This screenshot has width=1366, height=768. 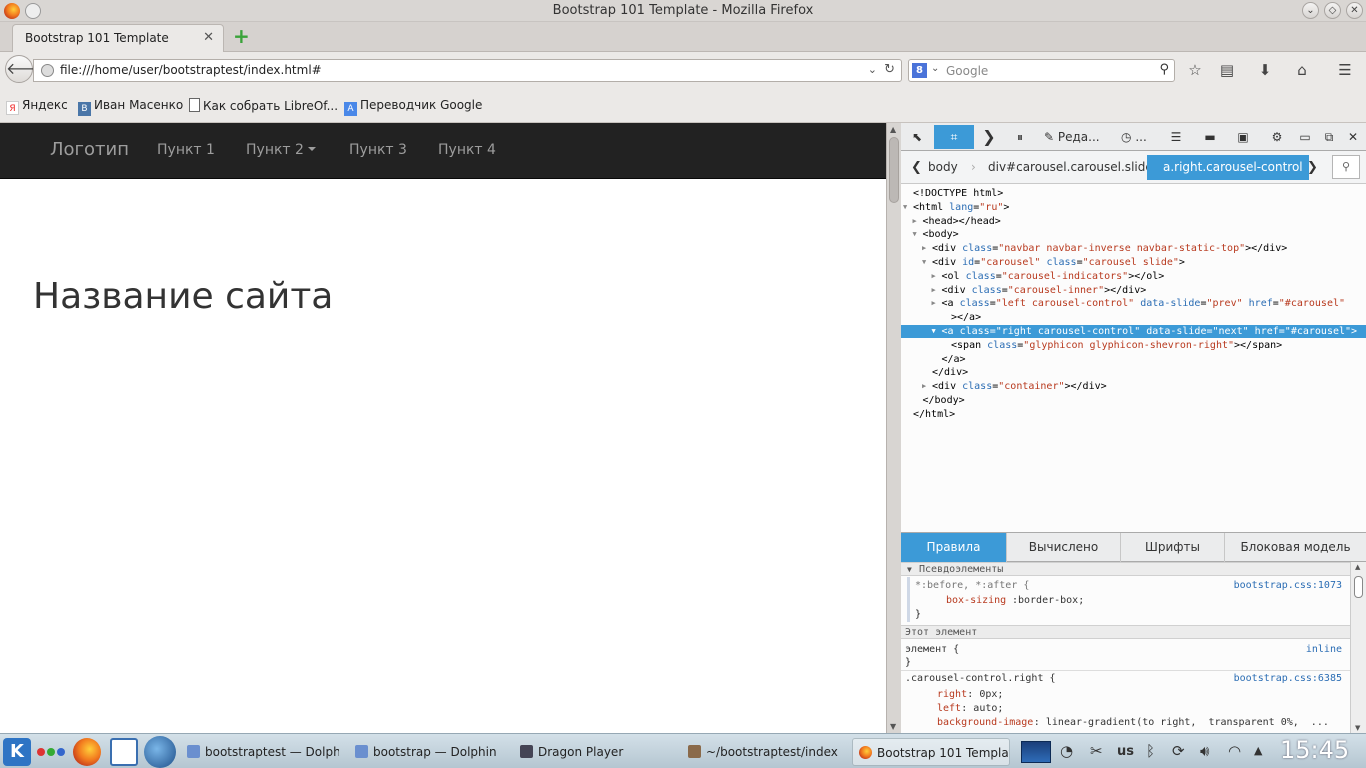 What do you see at coordinates (1173, 547) in the screenshot?
I see `tab-fonts: Шрифты` at bounding box center [1173, 547].